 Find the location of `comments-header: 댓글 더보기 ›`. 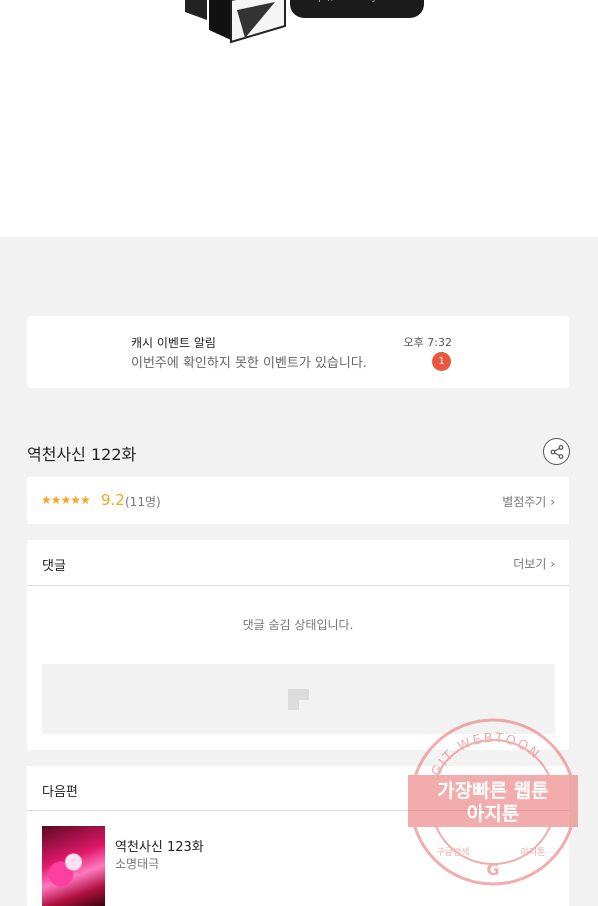

comments-header: 댓글 더보기 › is located at coordinates (298, 563).